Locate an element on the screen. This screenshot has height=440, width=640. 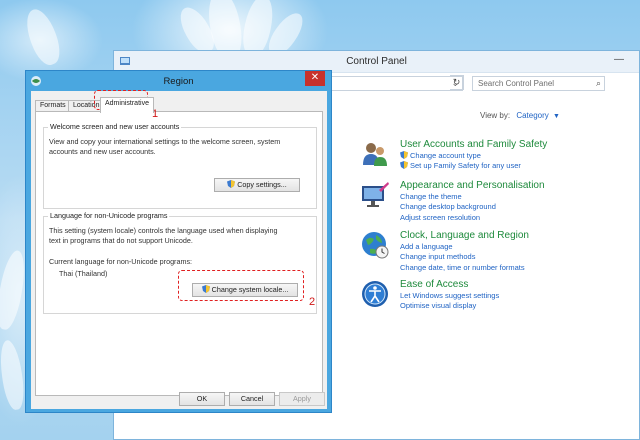
ok-button: OK is located at coordinates (202, 399).